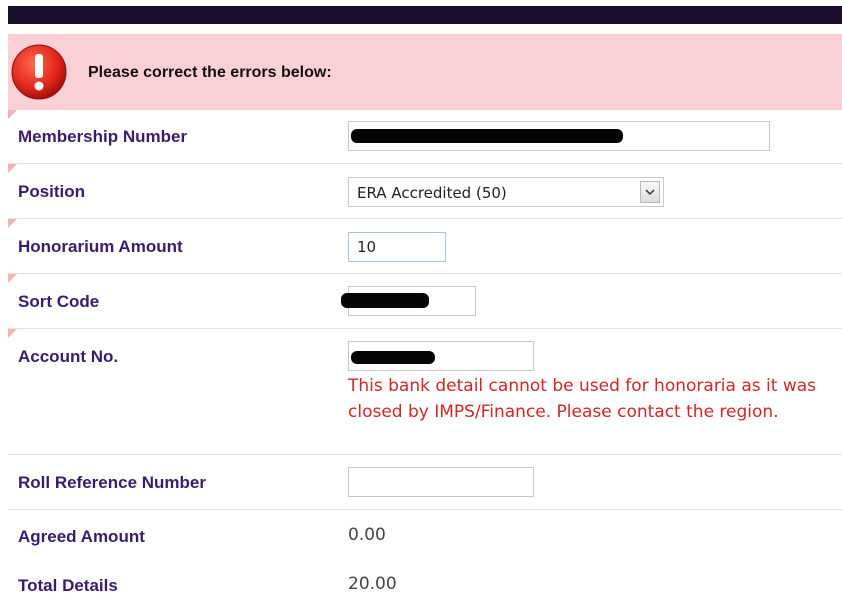  What do you see at coordinates (68, 356) in the screenshot?
I see `account-no-label: Account No.` at bounding box center [68, 356].